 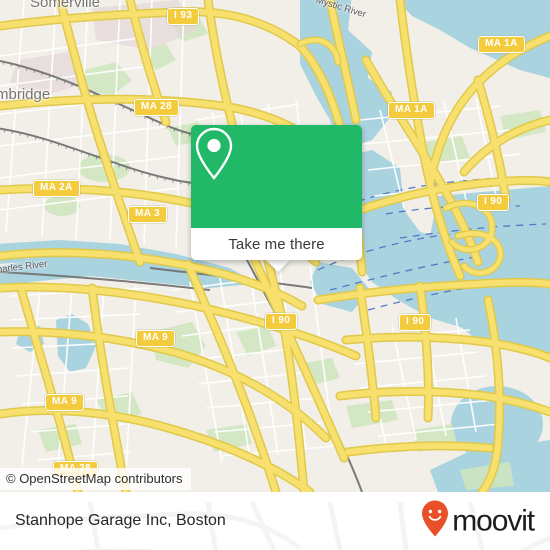 What do you see at coordinates (95, 479) in the screenshot?
I see `map-attribution: © OpenStreetMap contributors` at bounding box center [95, 479].